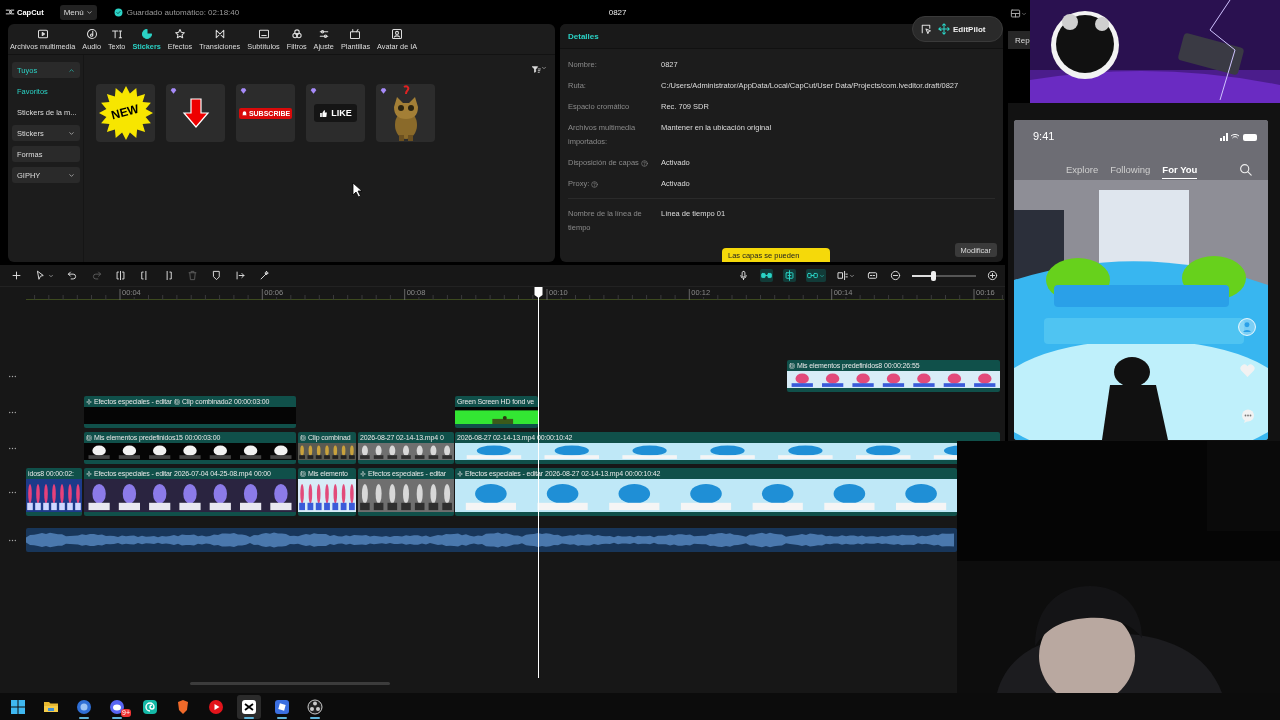  What do you see at coordinates (150, 706) in the screenshot?
I see `spiral-icon` at bounding box center [150, 706].